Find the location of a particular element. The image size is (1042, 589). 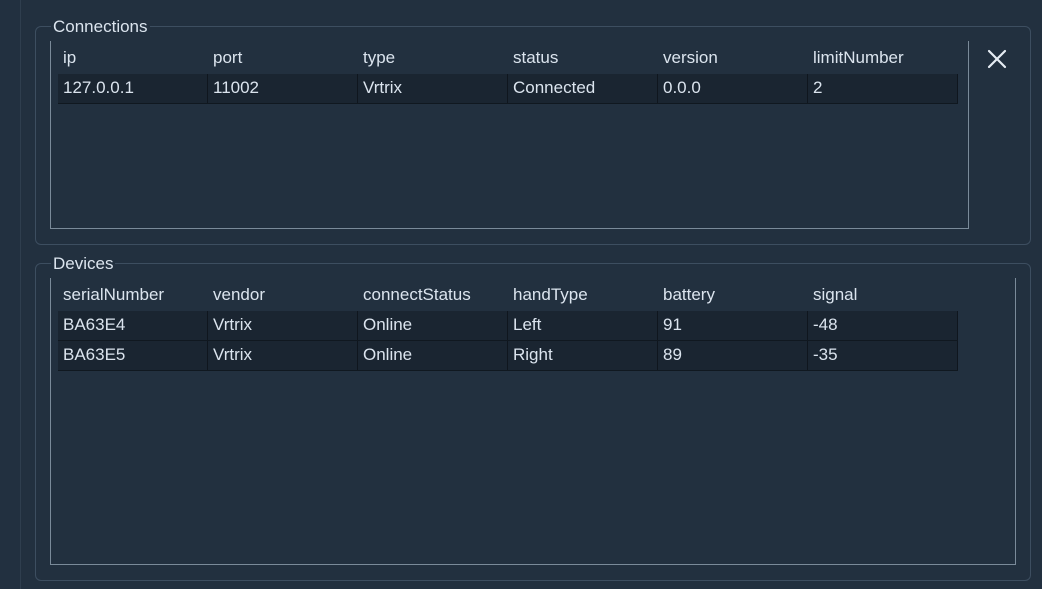

cell-battery: 89 is located at coordinates (733, 355).